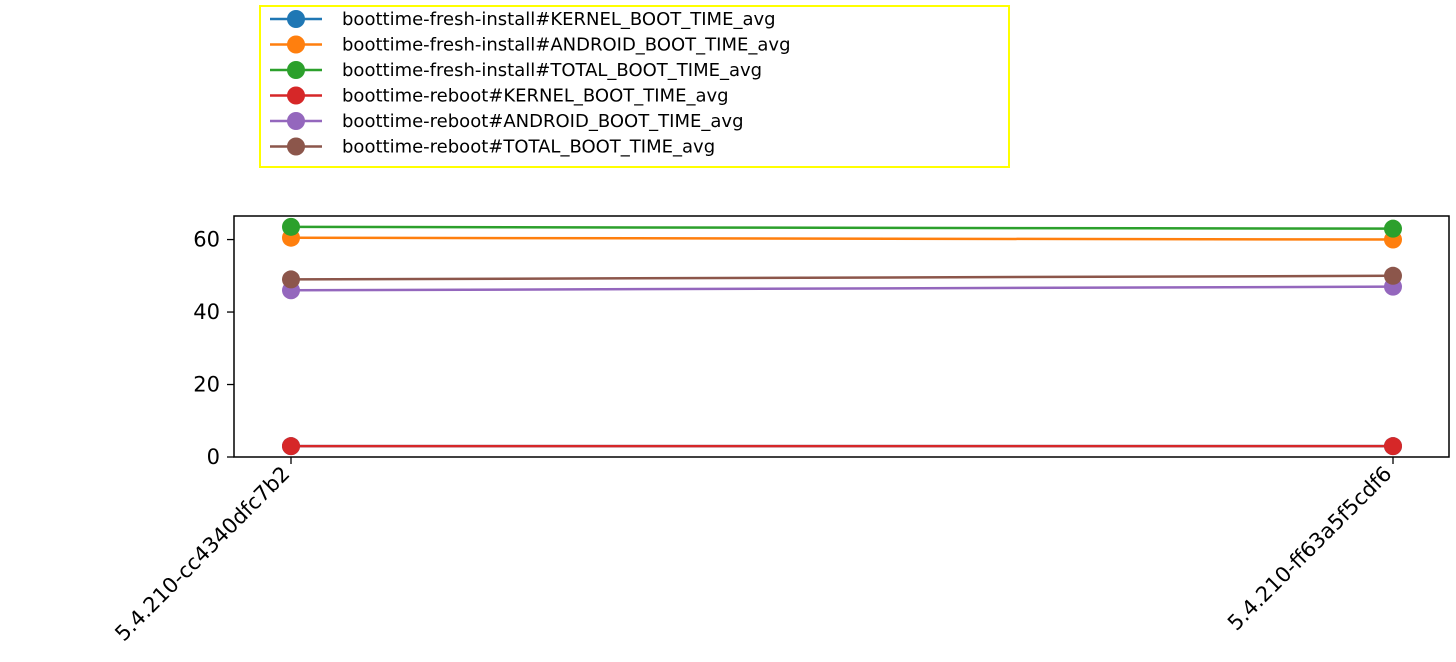  Describe the element at coordinates (213, 457) in the screenshot. I see `y-tick-label: 0` at that location.